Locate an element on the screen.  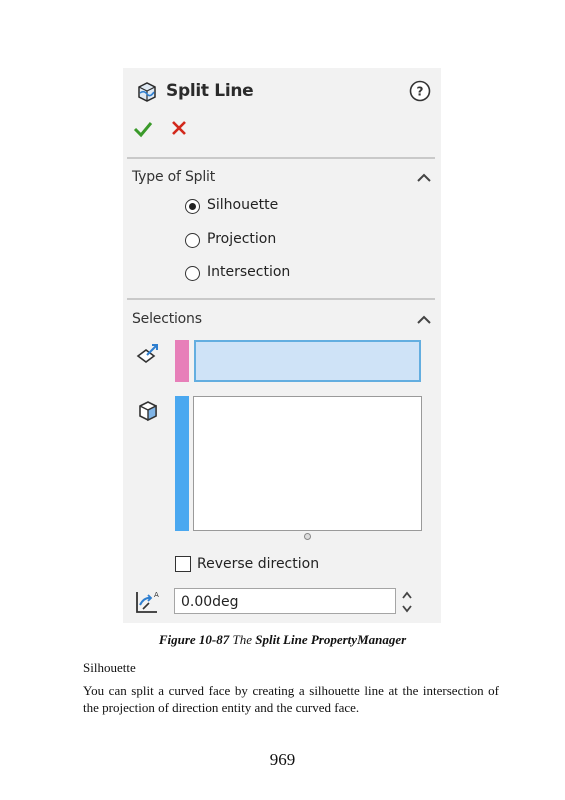
angle-icon: A is located at coordinates (147, 602).